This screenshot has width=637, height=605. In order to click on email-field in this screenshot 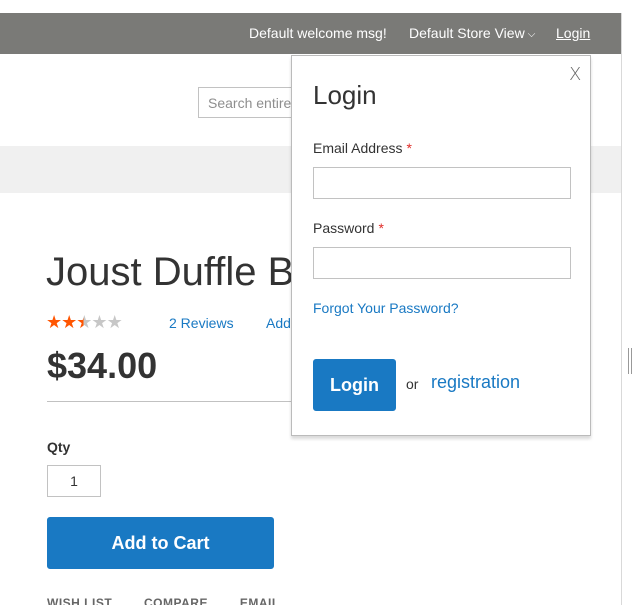, I will do `click(442, 183)`.